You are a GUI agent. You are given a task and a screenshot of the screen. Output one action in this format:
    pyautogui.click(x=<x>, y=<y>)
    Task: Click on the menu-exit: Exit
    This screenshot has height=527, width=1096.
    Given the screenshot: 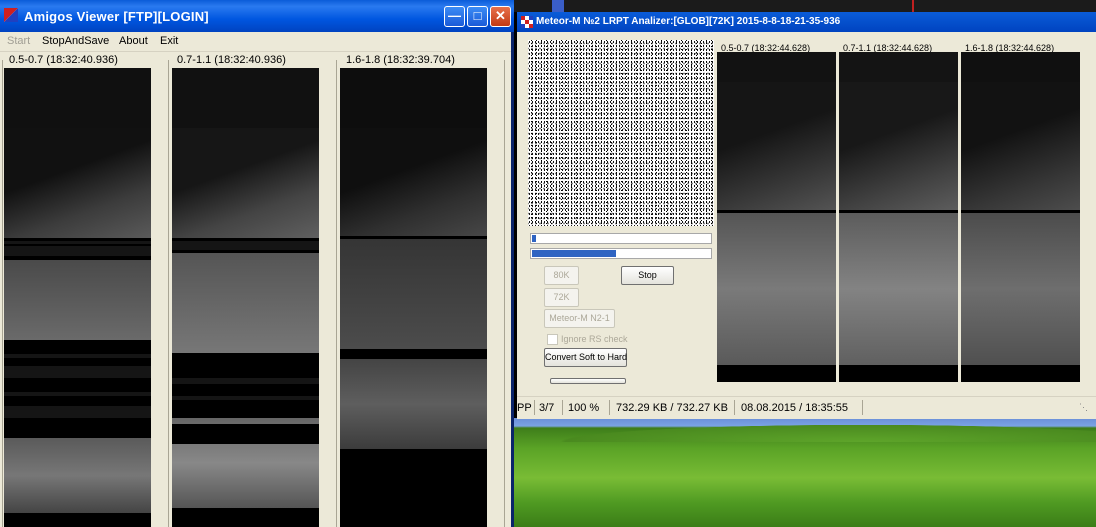 What is the action you would take?
    pyautogui.click(x=169, y=41)
    